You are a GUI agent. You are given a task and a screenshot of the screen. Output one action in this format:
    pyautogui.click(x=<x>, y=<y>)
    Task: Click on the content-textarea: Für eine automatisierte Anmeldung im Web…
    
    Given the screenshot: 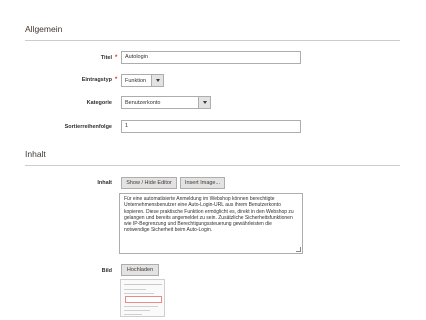 What is the action you would take?
    pyautogui.click(x=211, y=223)
    